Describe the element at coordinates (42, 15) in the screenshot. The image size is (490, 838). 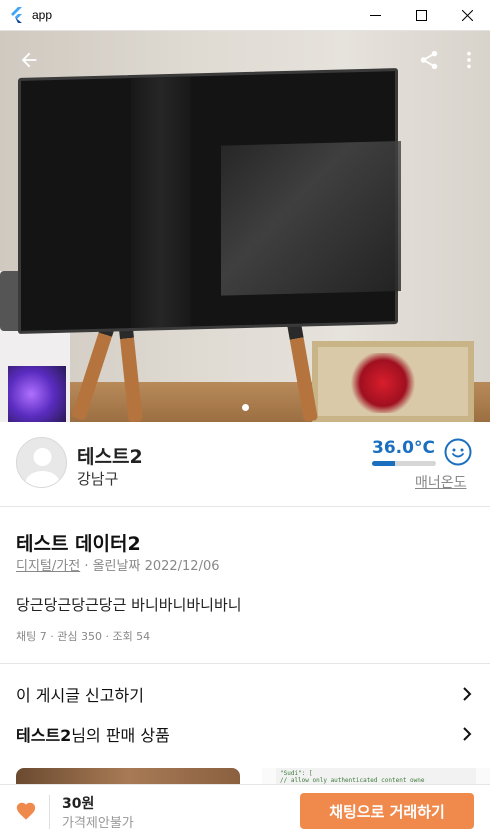
I see `window-title: app` at that location.